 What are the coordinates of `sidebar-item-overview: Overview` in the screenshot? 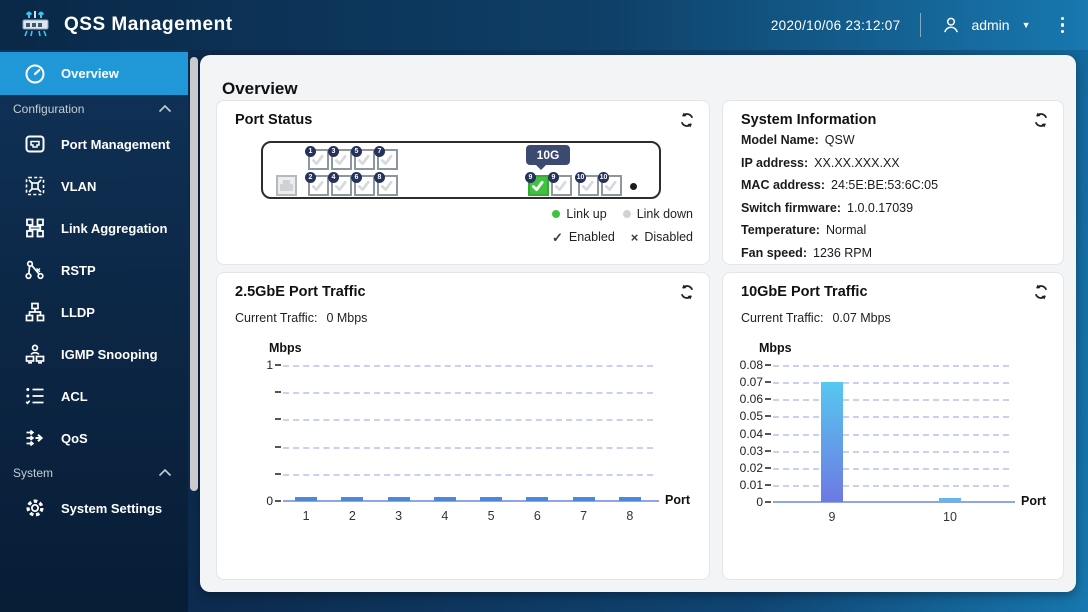 It's located at (94, 73).